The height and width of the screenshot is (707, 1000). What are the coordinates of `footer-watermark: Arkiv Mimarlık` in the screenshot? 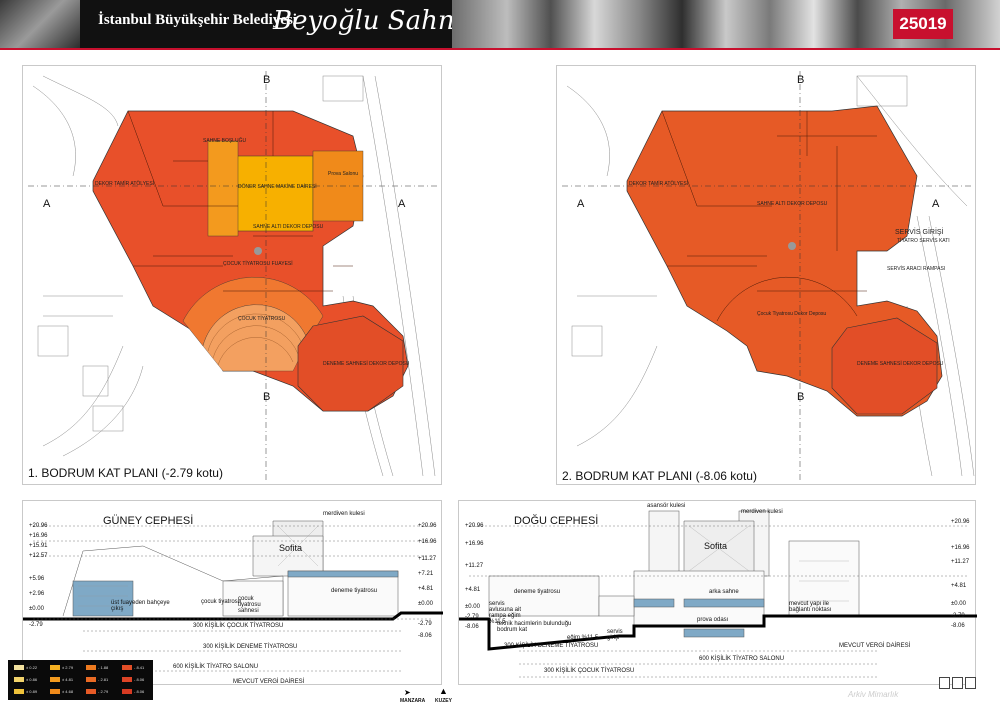 It's located at (873, 694).